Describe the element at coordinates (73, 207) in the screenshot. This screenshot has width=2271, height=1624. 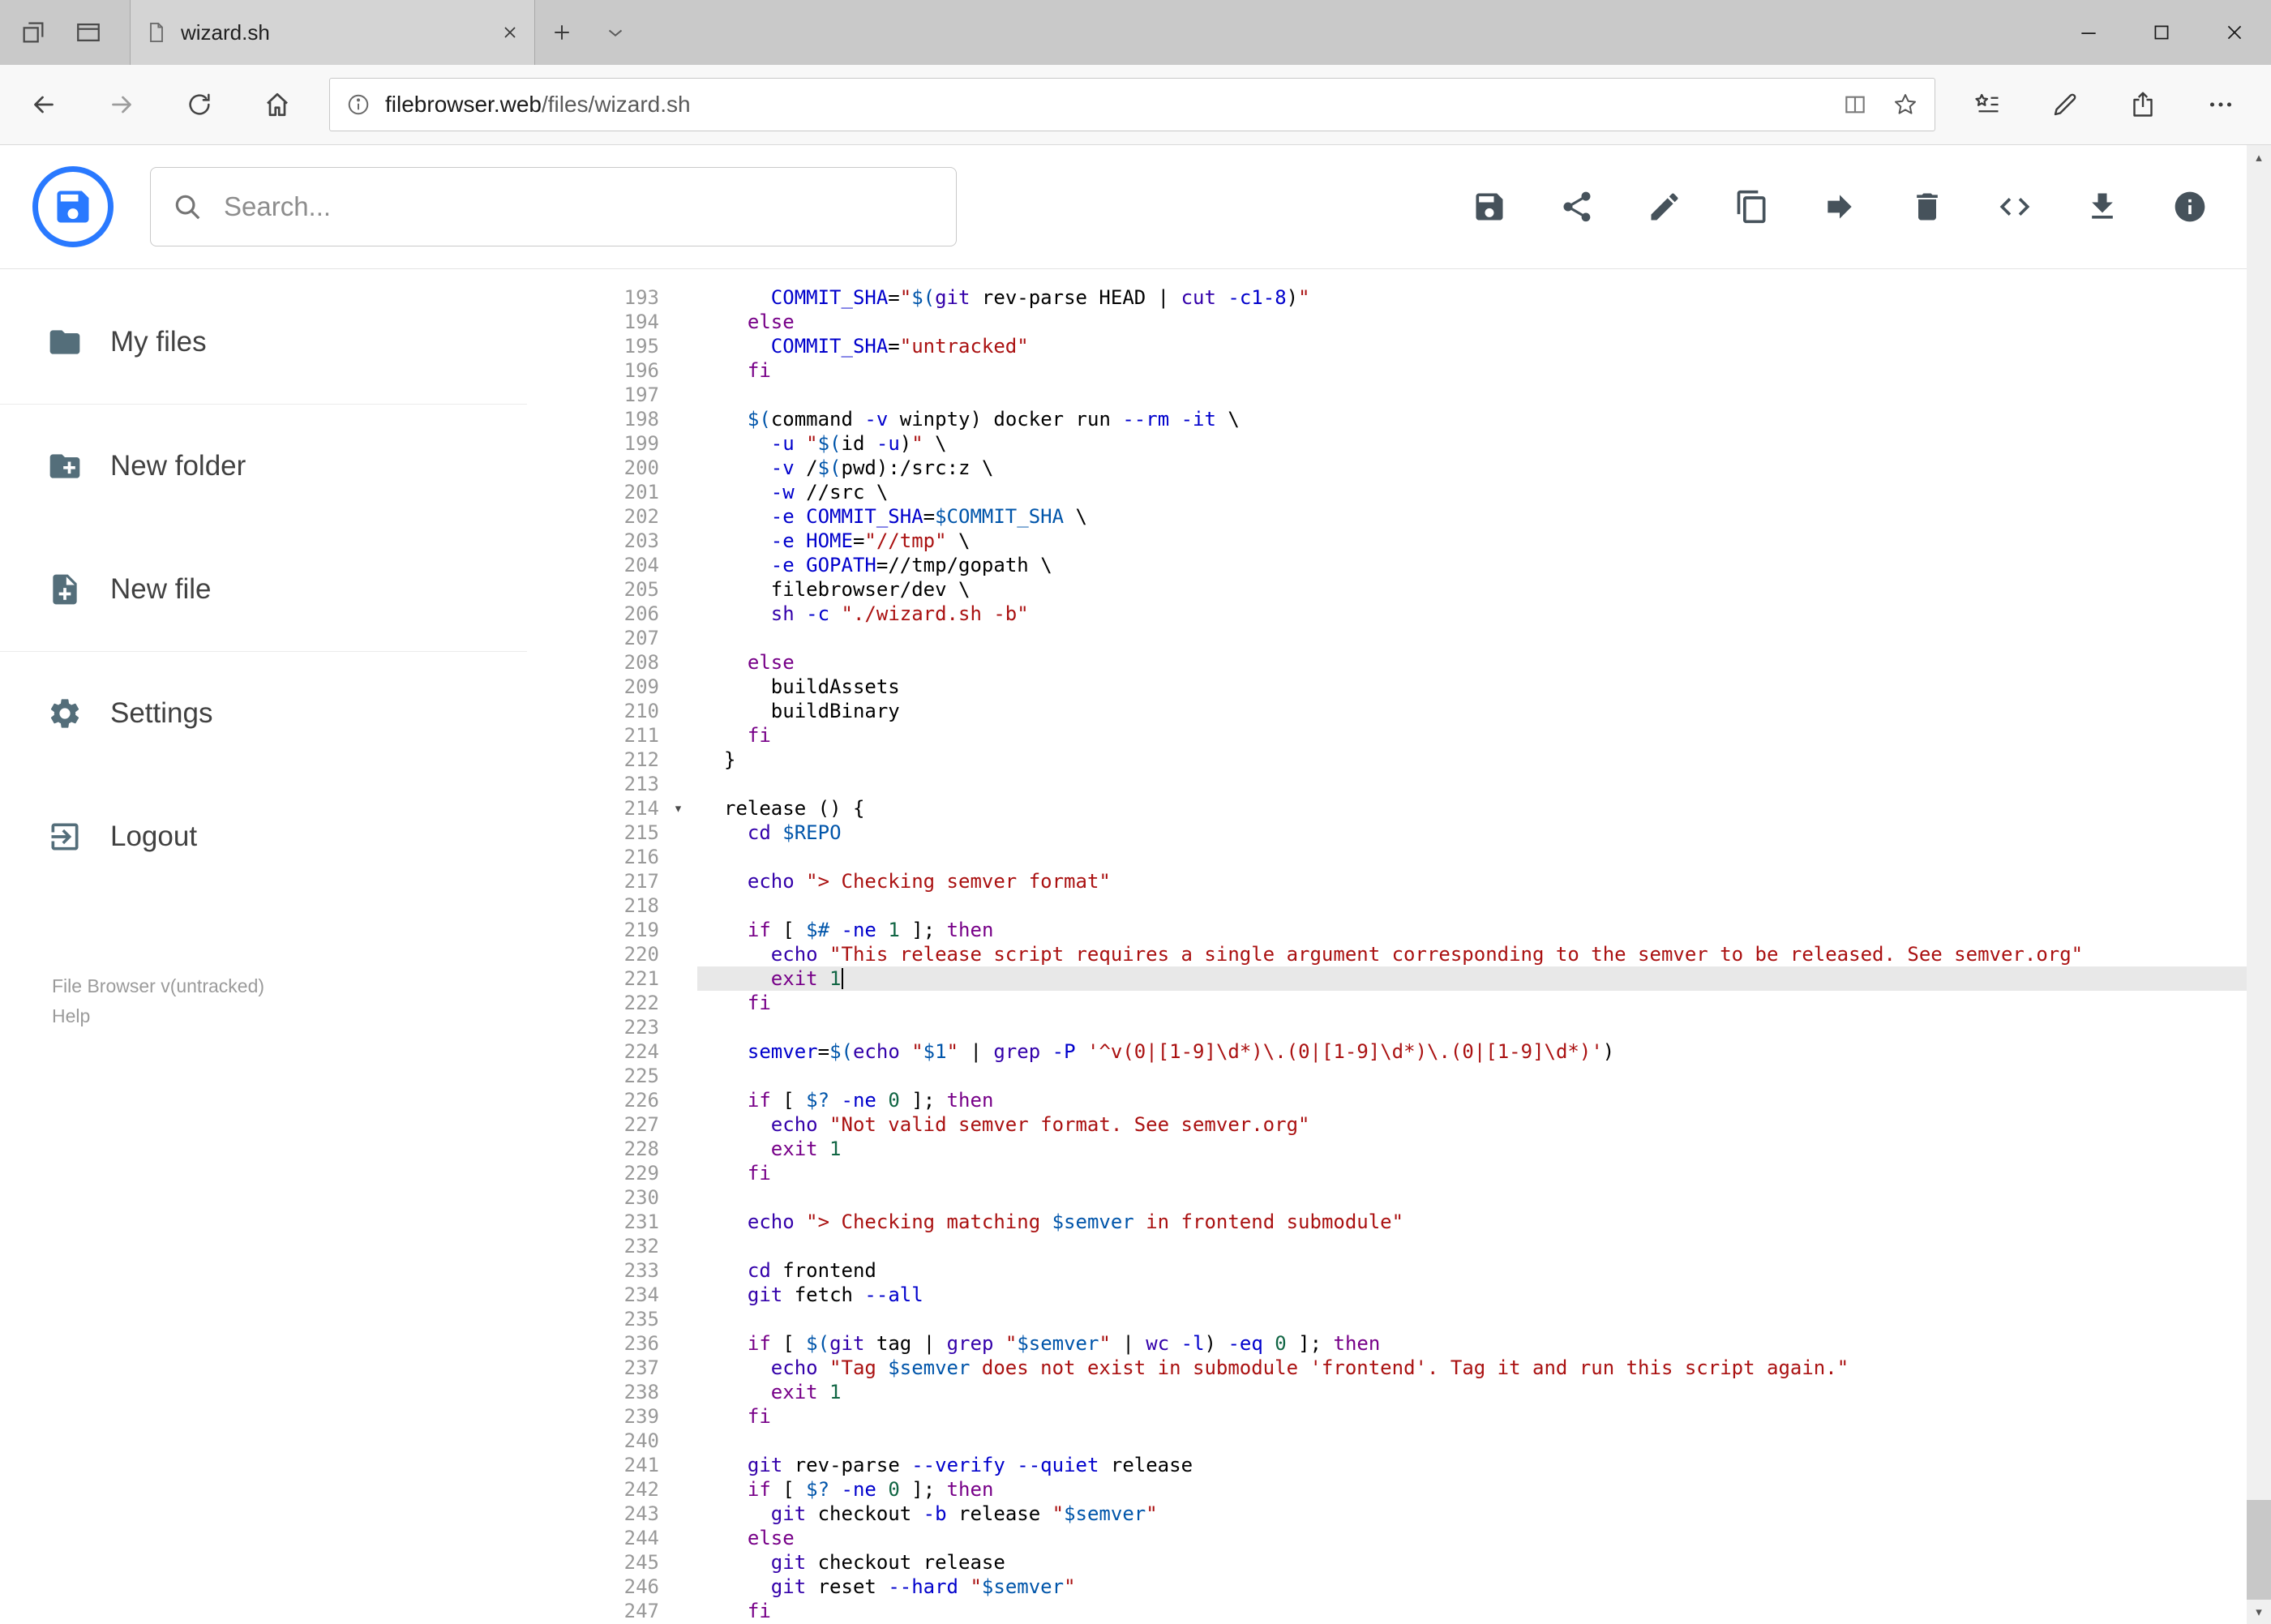
I see `app-logo` at that location.